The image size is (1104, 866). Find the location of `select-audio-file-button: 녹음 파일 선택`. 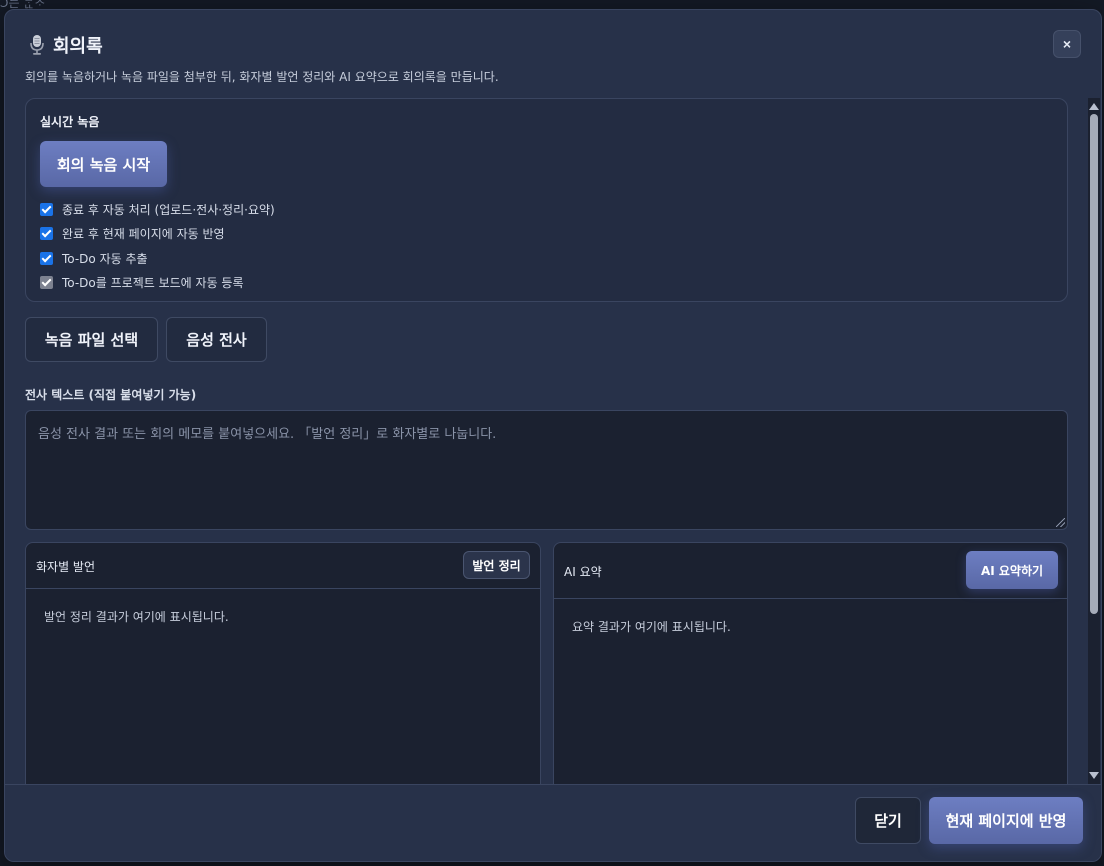

select-audio-file-button: 녹음 파일 선택 is located at coordinates (91, 339).